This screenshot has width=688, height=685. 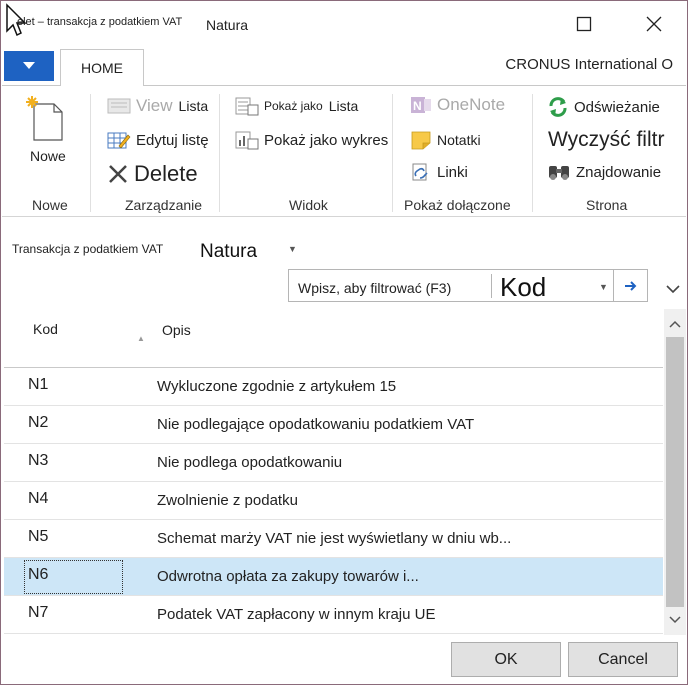 What do you see at coordinates (277, 386) in the screenshot?
I see `cell-opis: Wykluczone zgodnie z artykułem 15` at bounding box center [277, 386].